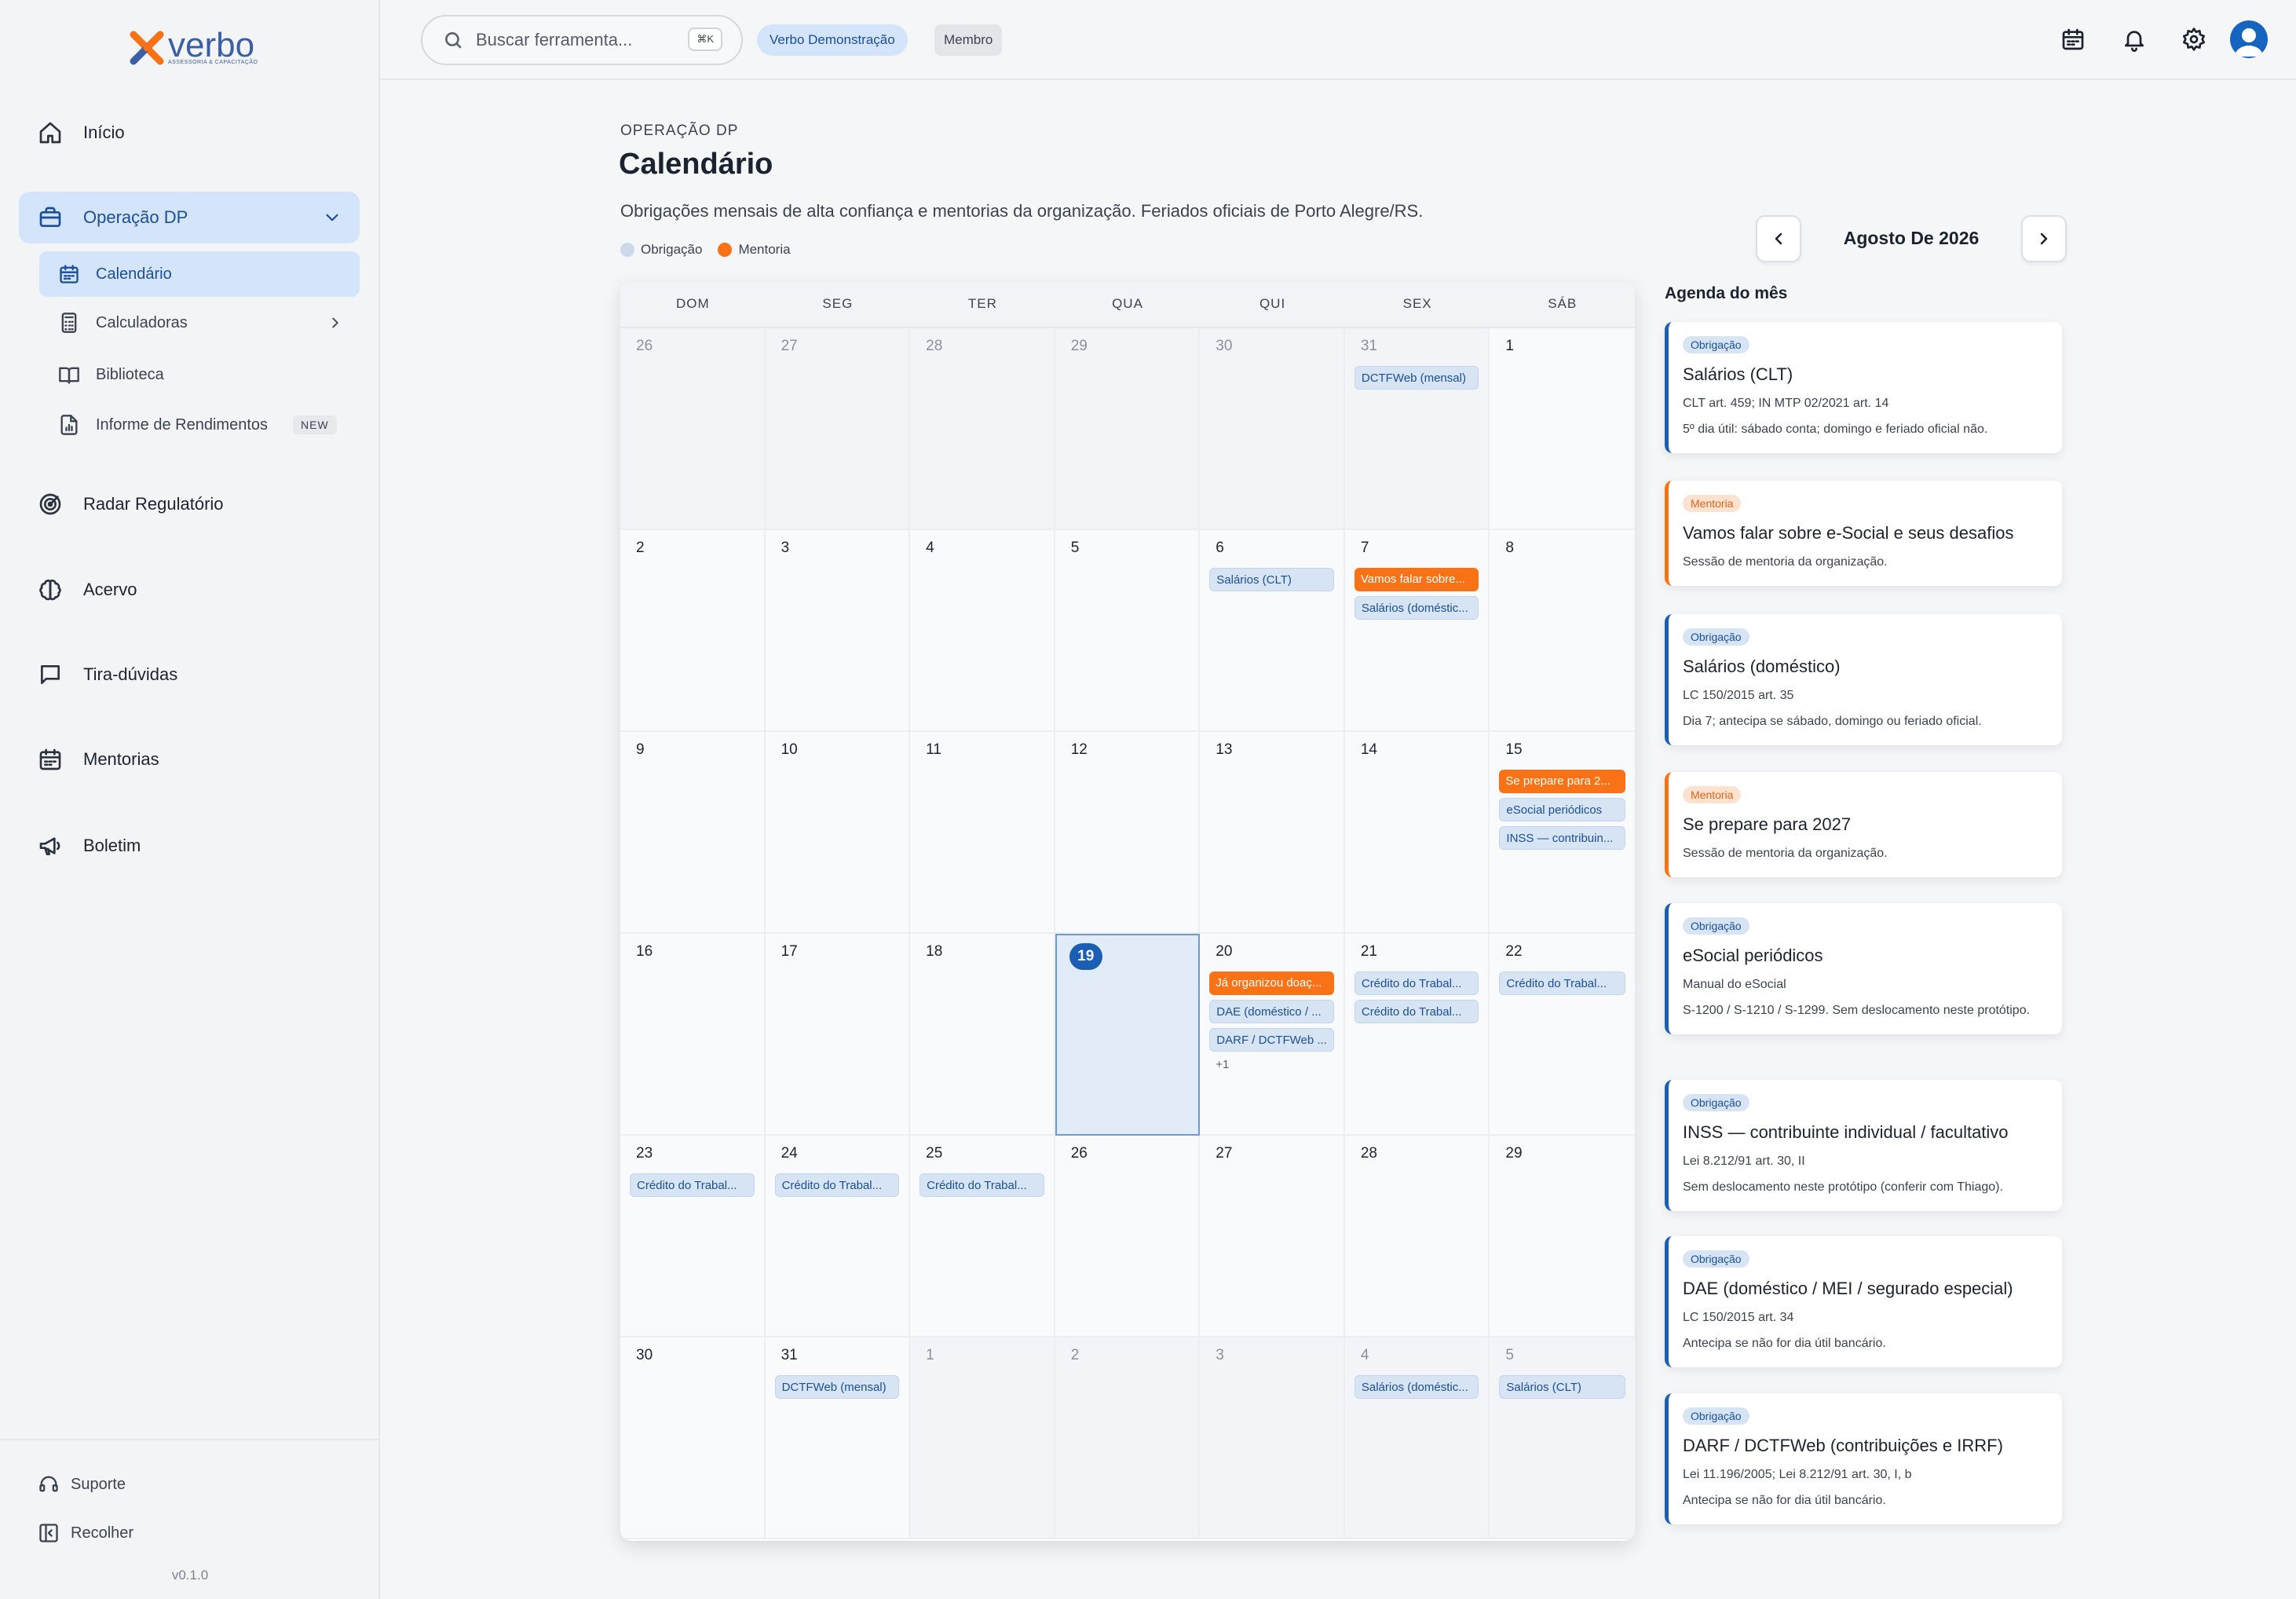 The height and width of the screenshot is (1599, 2296). Describe the element at coordinates (2249, 39) in the screenshot. I see `avatar` at that location.